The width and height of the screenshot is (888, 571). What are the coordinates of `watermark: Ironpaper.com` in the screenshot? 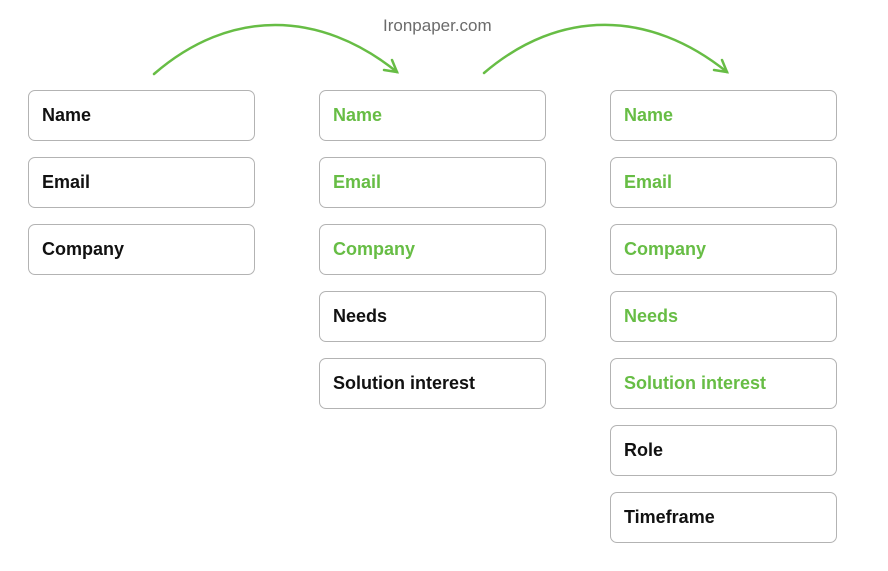 It's located at (437, 25).